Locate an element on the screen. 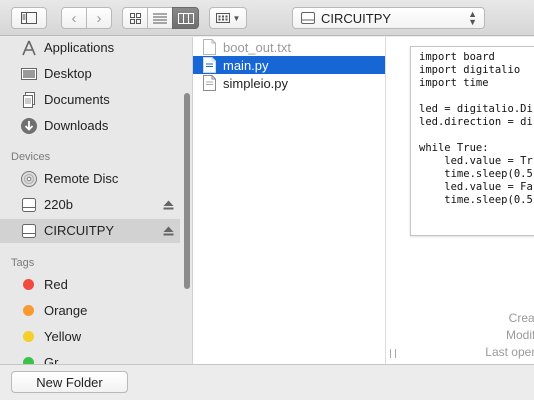 The image size is (534, 400). sidebar-toggle-icon is located at coordinates (29, 18).